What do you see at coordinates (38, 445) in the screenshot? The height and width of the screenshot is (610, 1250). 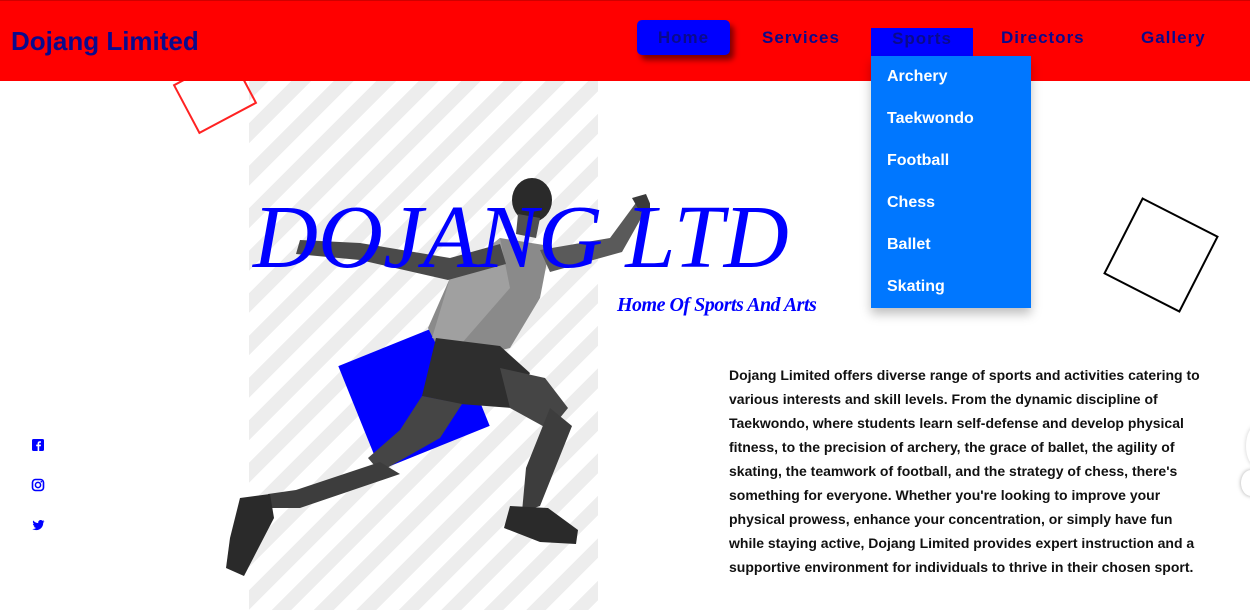 I see `facebook-icon` at bounding box center [38, 445].